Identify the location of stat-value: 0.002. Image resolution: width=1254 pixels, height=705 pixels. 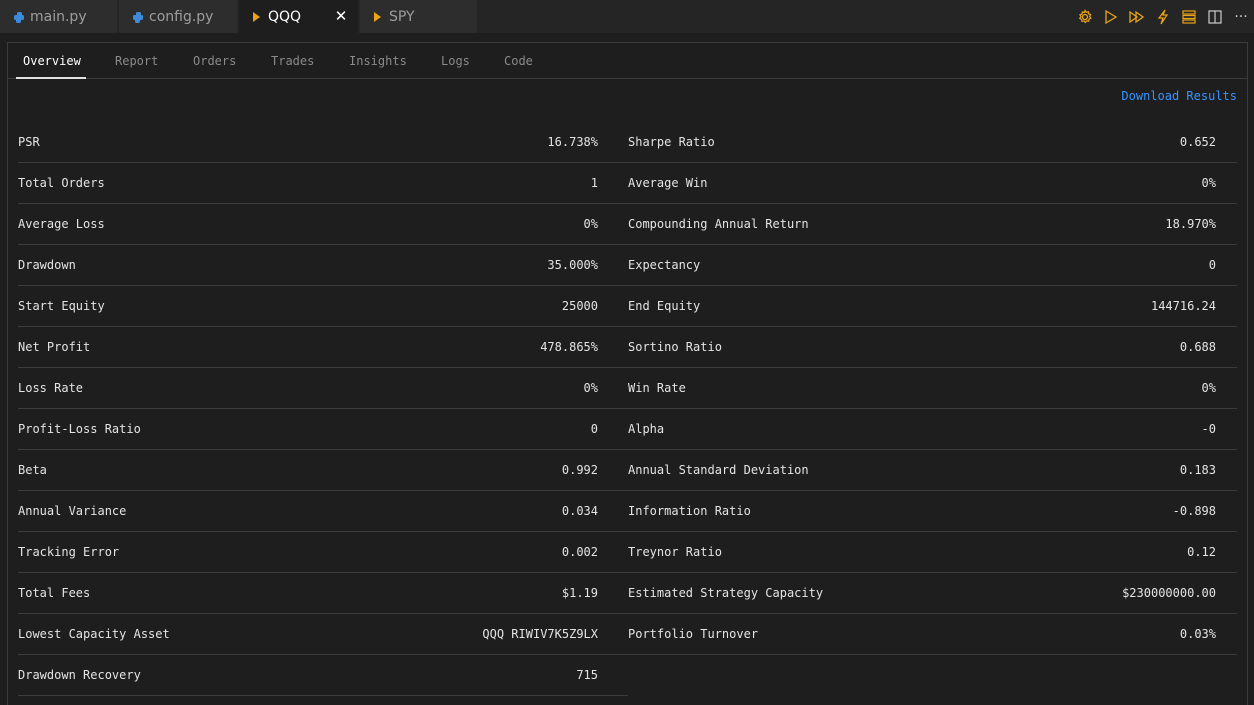
(579, 552).